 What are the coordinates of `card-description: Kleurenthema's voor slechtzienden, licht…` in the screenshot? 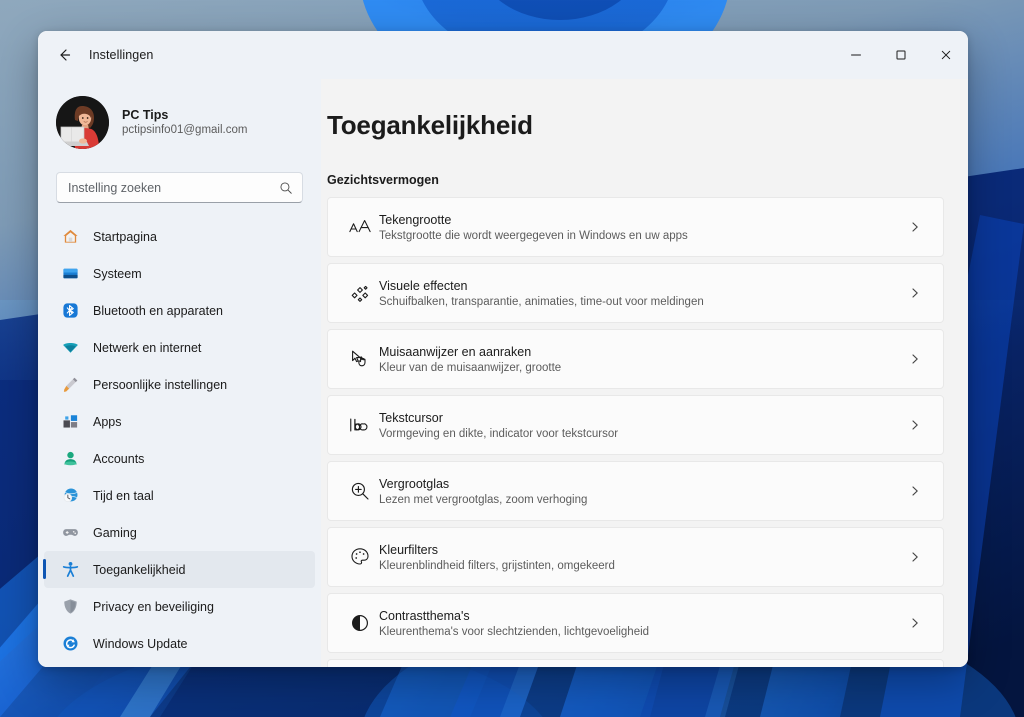 It's located at (514, 631).